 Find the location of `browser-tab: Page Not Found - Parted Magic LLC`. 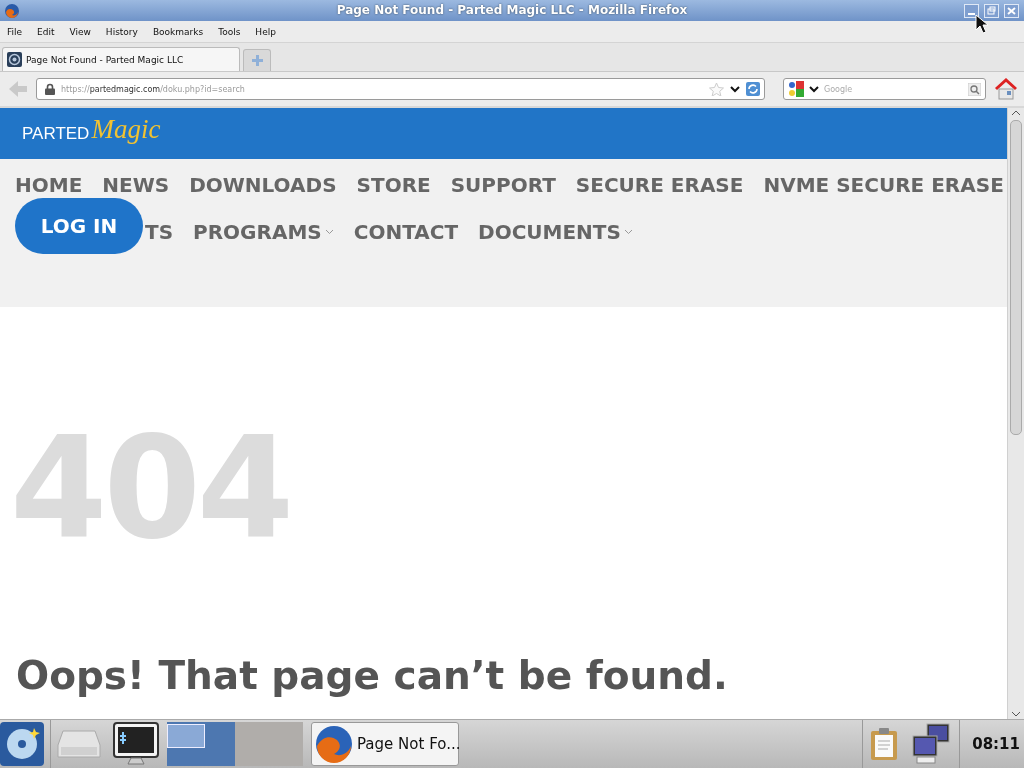

browser-tab: Page Not Found - Parted Magic LLC is located at coordinates (121, 59).